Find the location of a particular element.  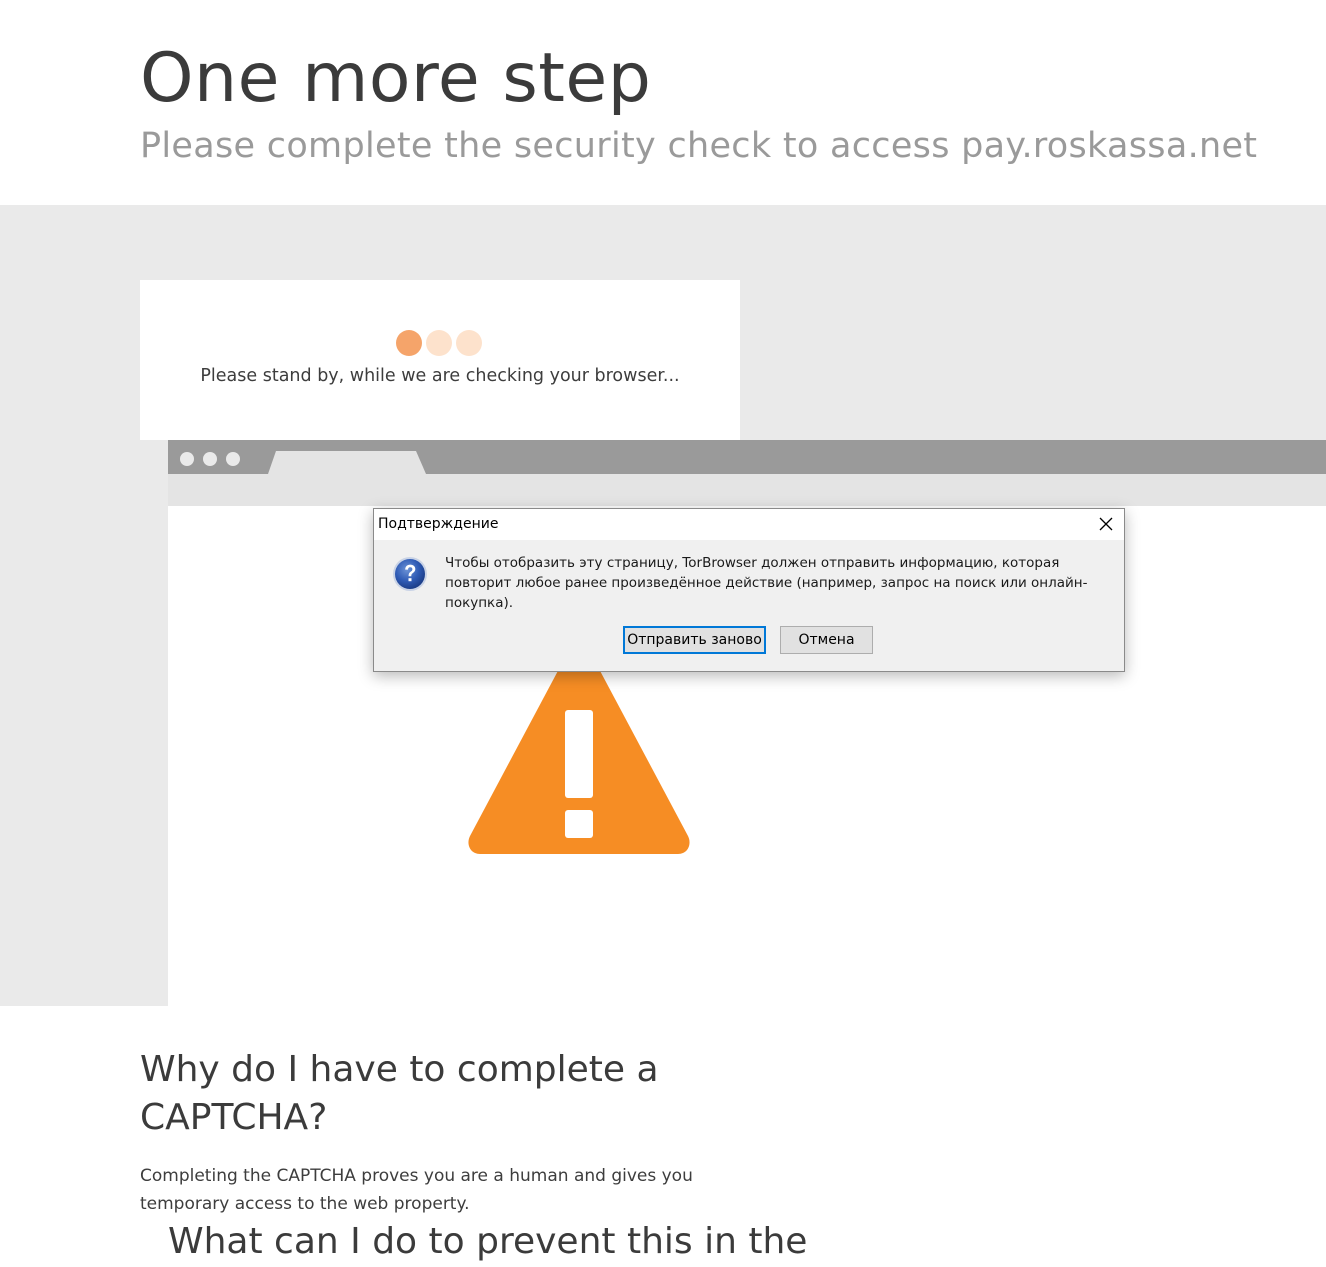

faq-section: Why do I have to complete a CAPTCHA? is located at coordinates (450, 1094).